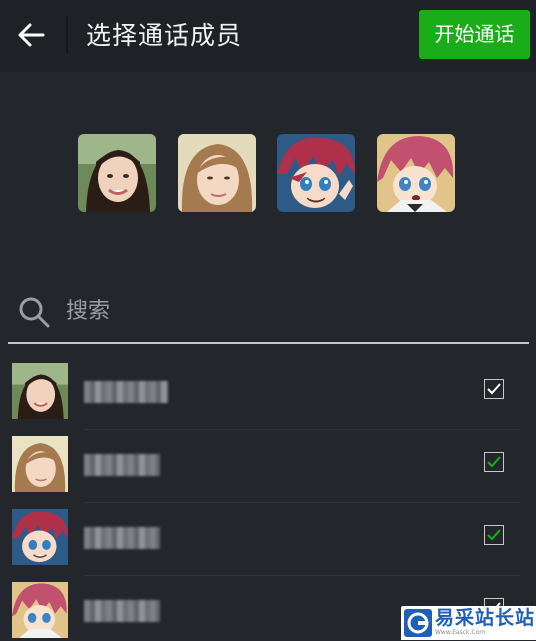 The width and height of the screenshot is (536, 641). Describe the element at coordinates (485, 618) in the screenshot. I see `watermark-title: 易采站长站` at that location.